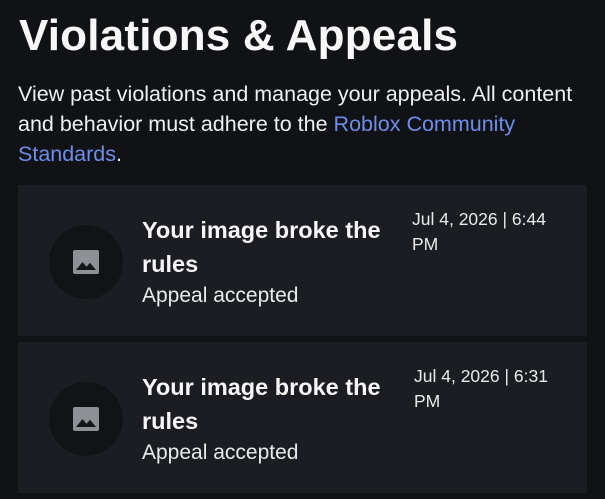  Describe the element at coordinates (481, 388) in the screenshot. I see `violation-date: Jul 4, 2026 | 6:31 PM` at that location.